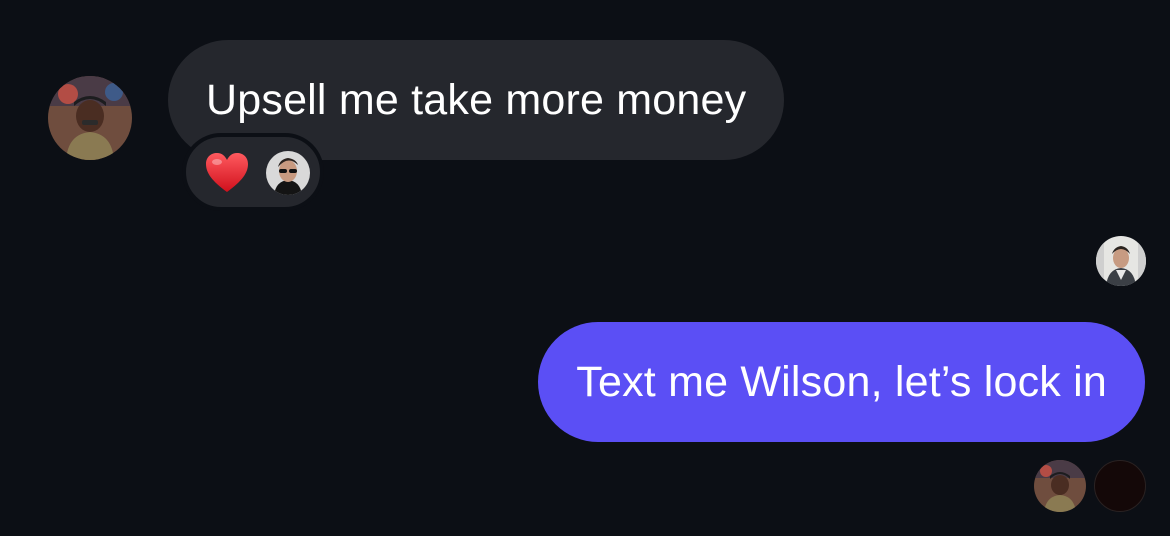 The width and height of the screenshot is (1170, 536). I want to click on incoming-message-text: Upsell me take more money, so click(476, 99).